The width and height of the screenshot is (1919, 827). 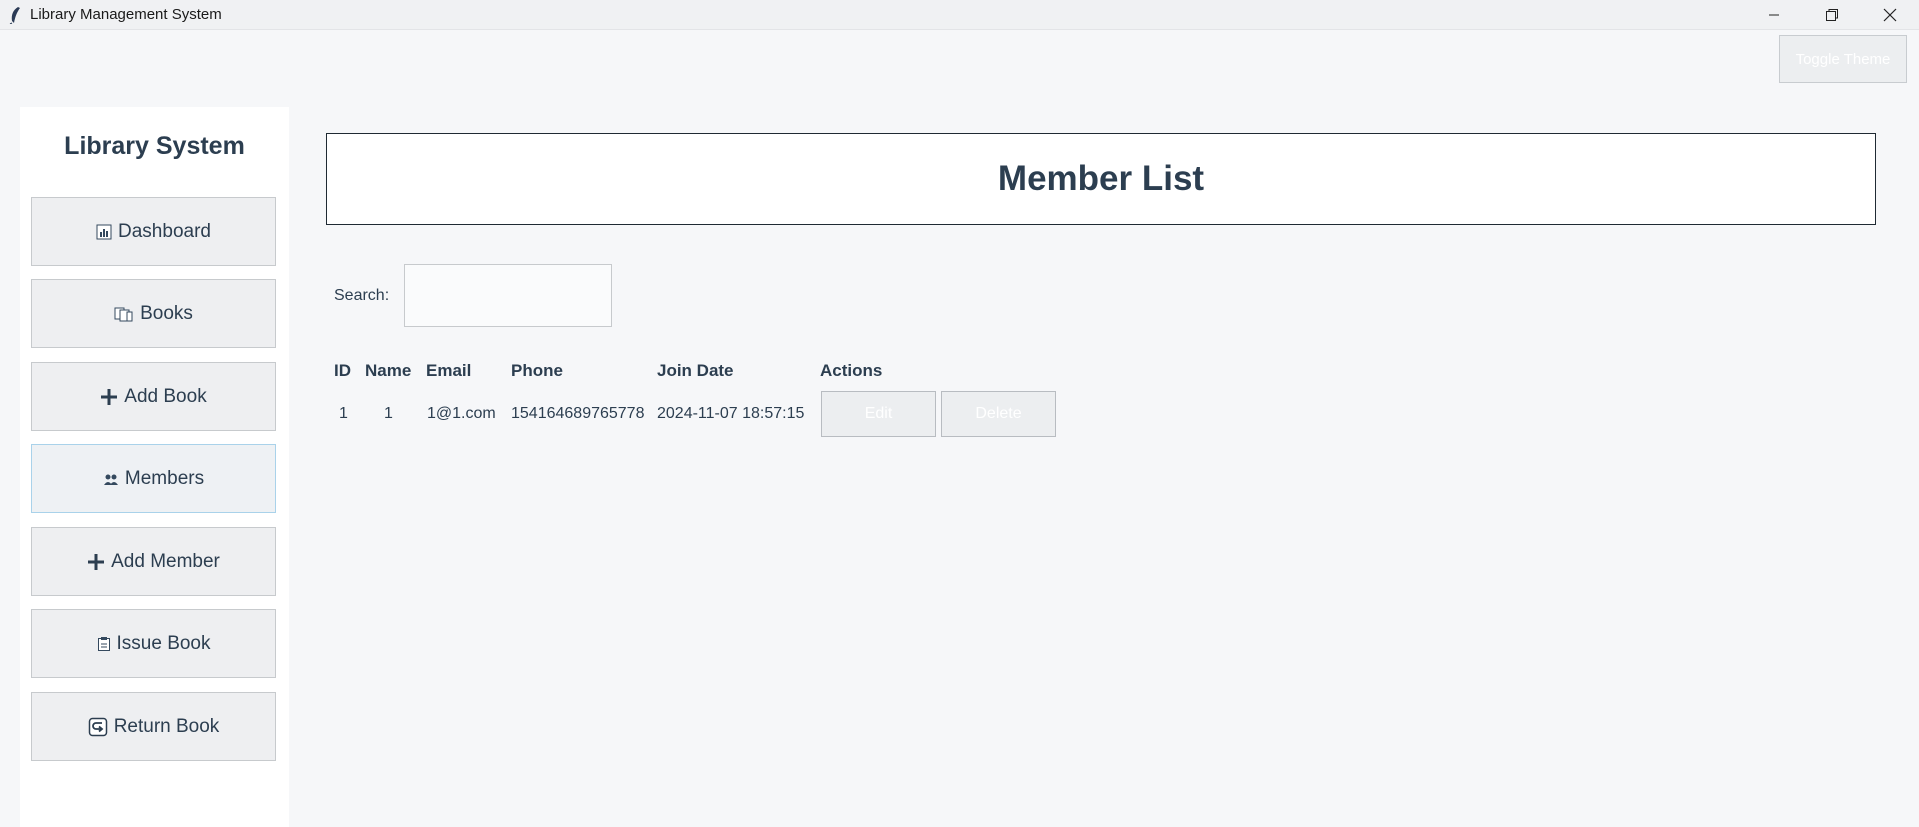 I want to click on cell-email: 1@1.com, so click(x=461, y=413).